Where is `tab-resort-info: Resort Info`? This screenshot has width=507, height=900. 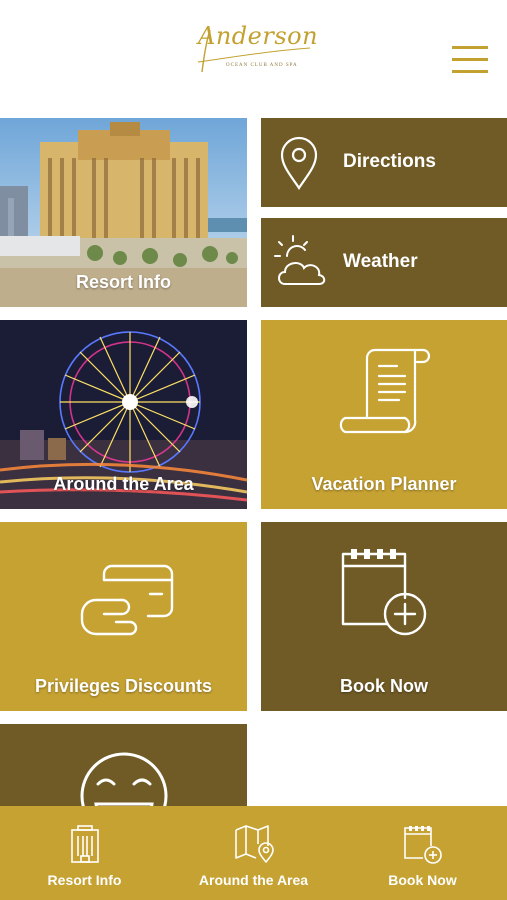 tab-resort-info: Resort Info is located at coordinates (84, 853).